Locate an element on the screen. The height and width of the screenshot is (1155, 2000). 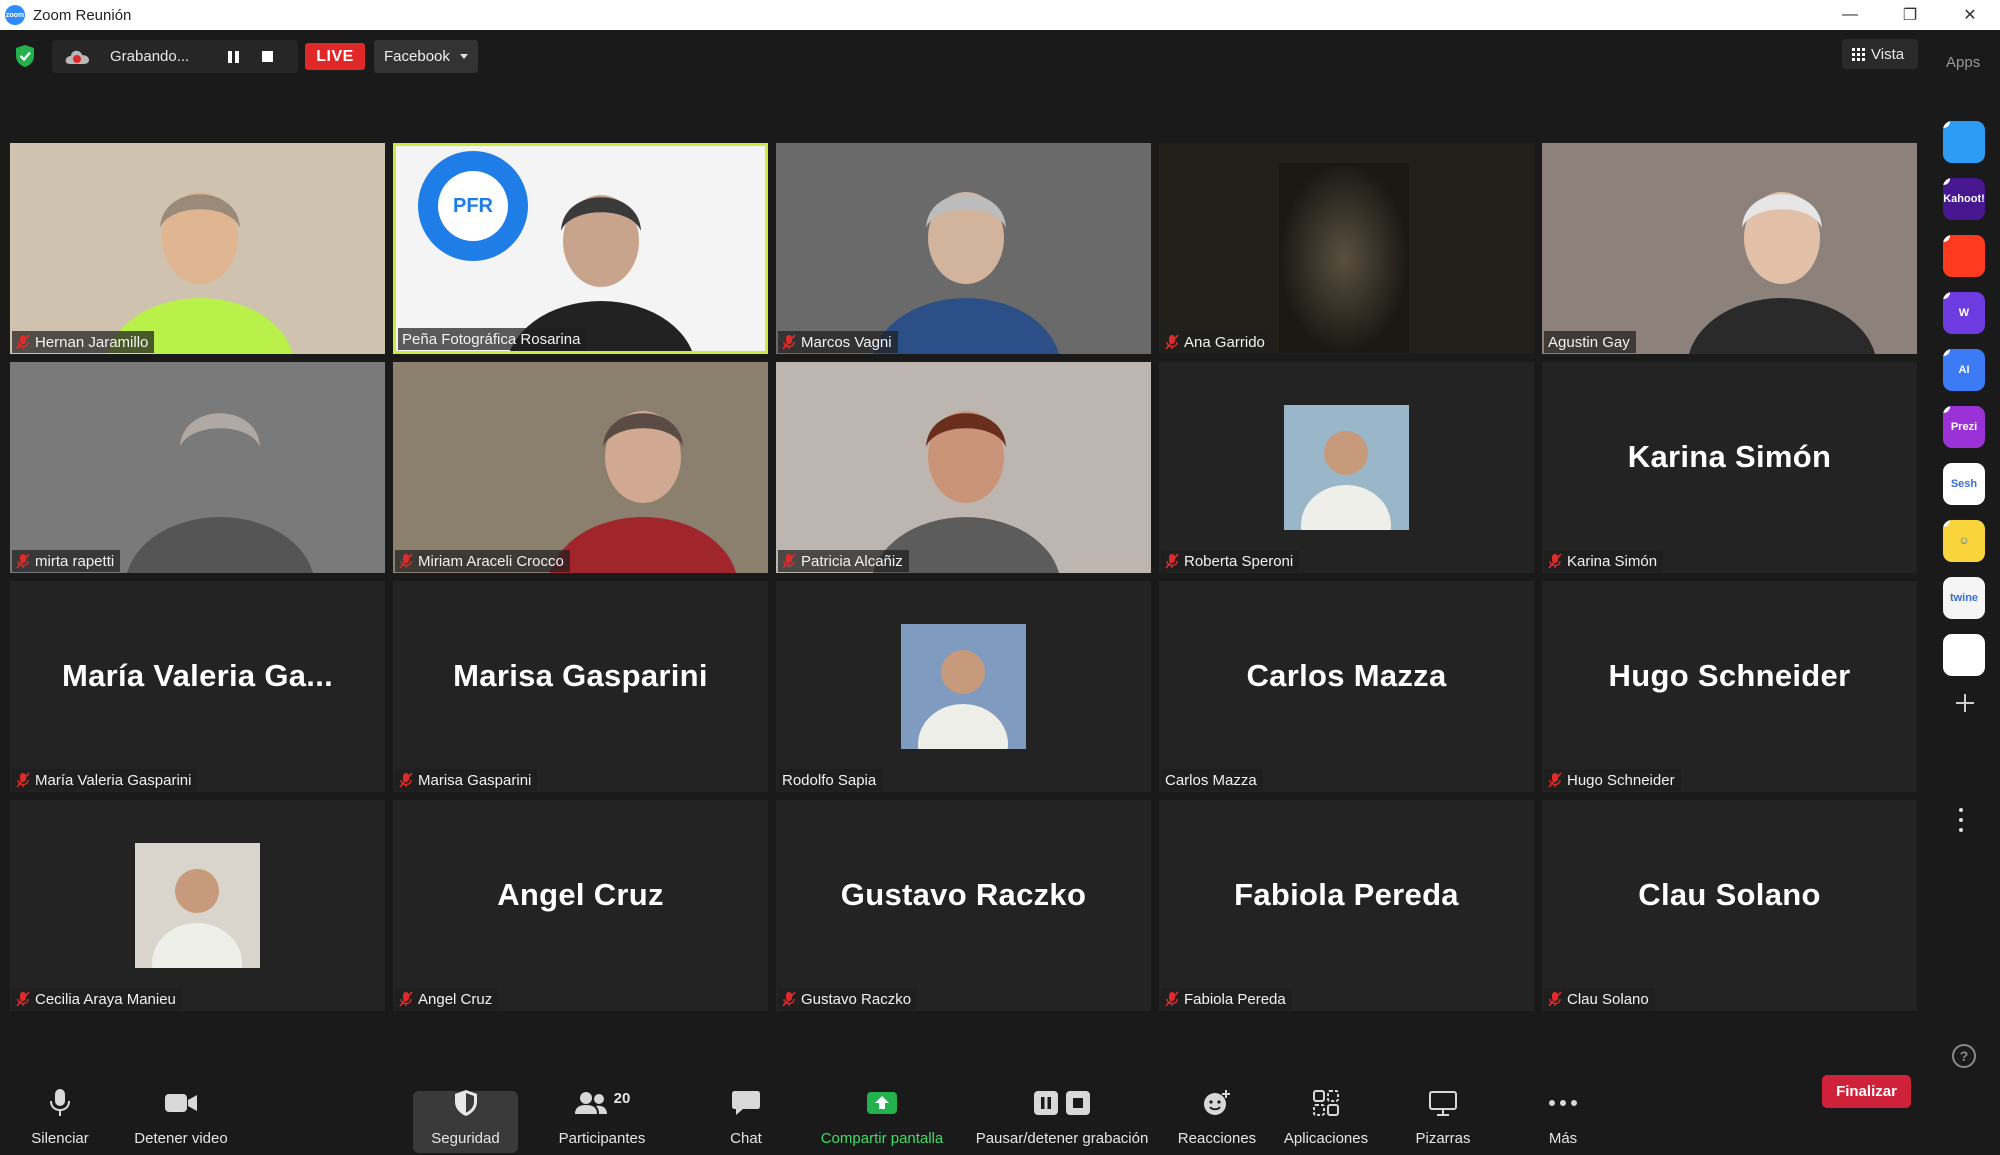
app-icon-label: AI is located at coordinates (1964, 370).